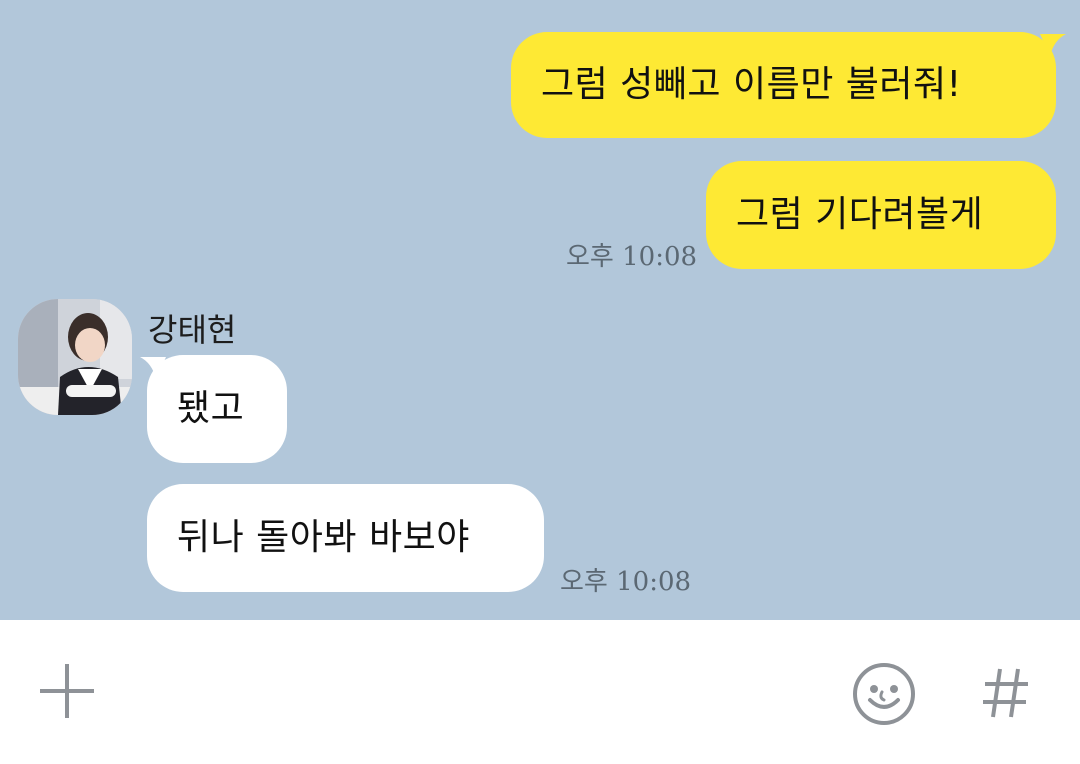 This screenshot has height=764, width=1080. I want to click on outgoing-message: 그럼 기다려볼게, so click(881, 215).